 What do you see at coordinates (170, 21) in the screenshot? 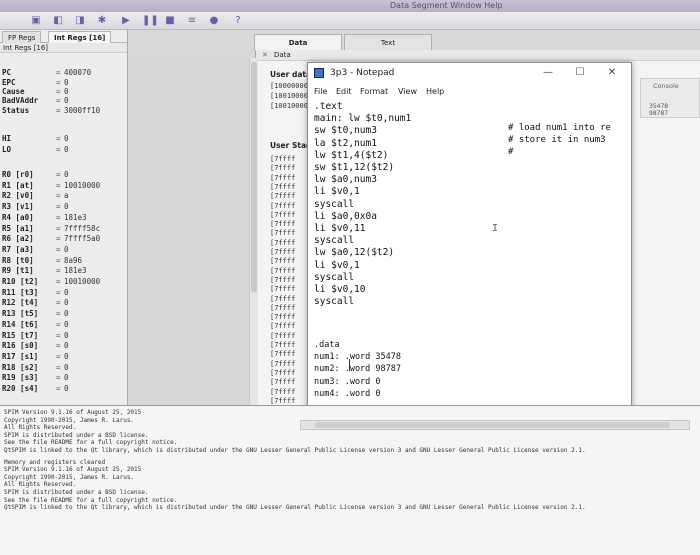
I see `stop-icon: ■` at bounding box center [170, 21].